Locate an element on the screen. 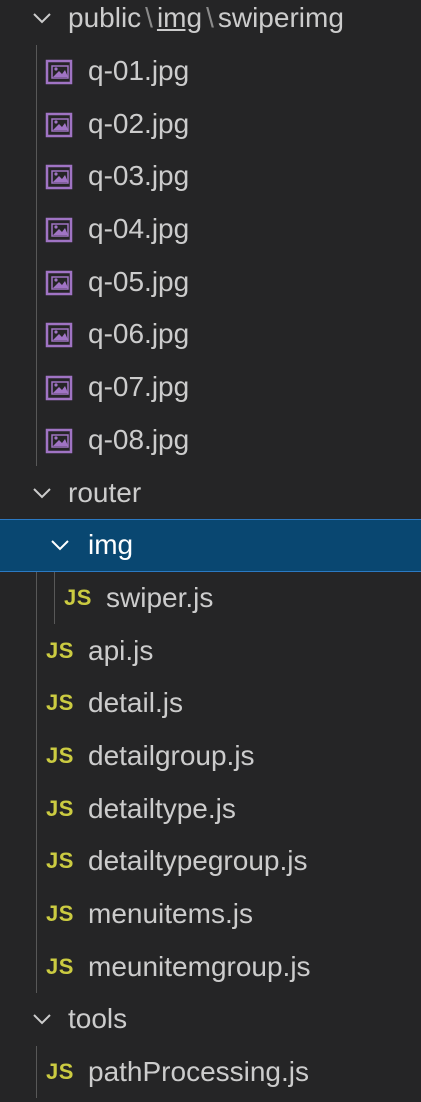 The height and width of the screenshot is (1102, 421). file-row-js: JS detail.js is located at coordinates (210, 703).